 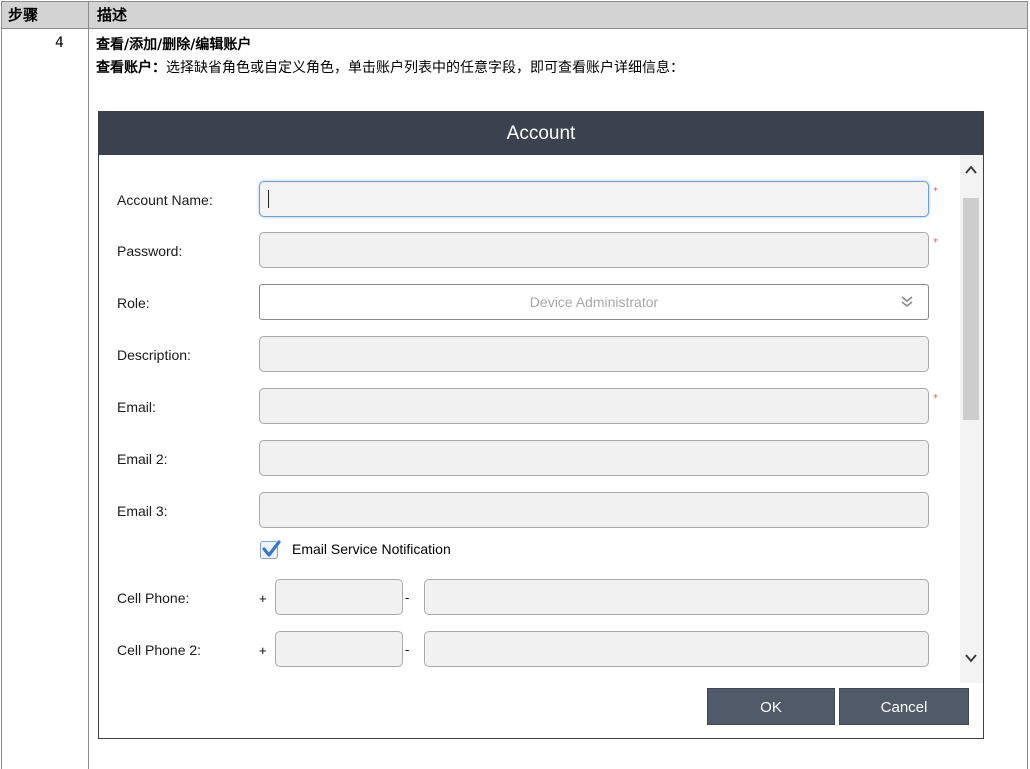 What do you see at coordinates (174, 45) in the screenshot?
I see `step-title: 查看/添加/删除/编辑账户` at bounding box center [174, 45].